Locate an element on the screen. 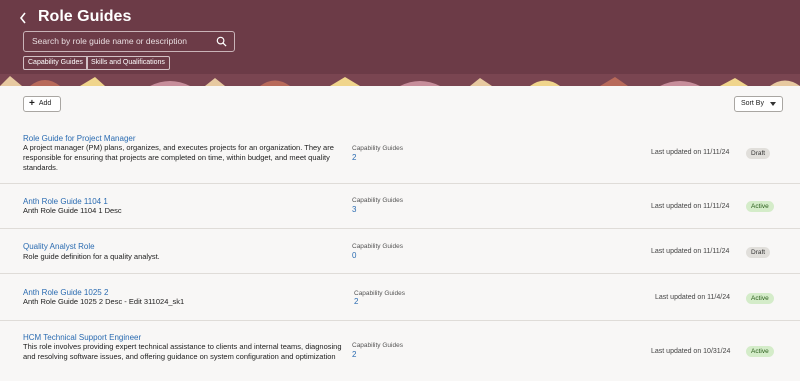  decorative-banner is located at coordinates (400, 80).